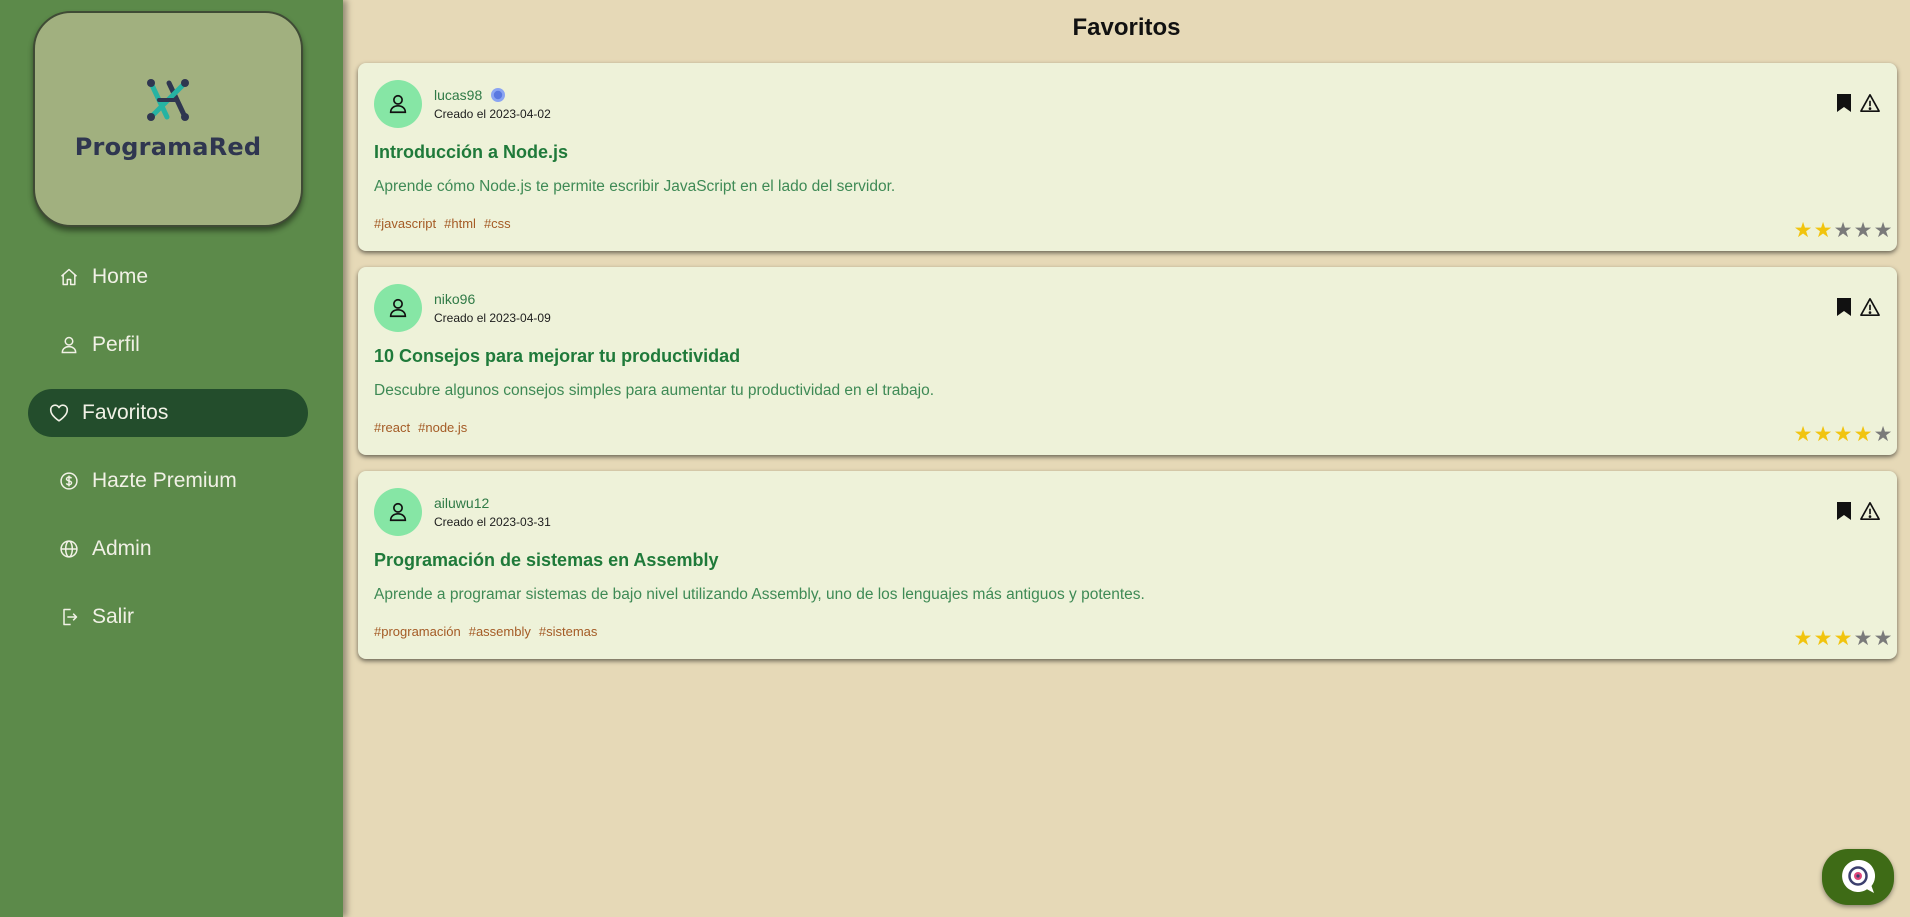  I want to click on username: niko96, so click(454, 299).